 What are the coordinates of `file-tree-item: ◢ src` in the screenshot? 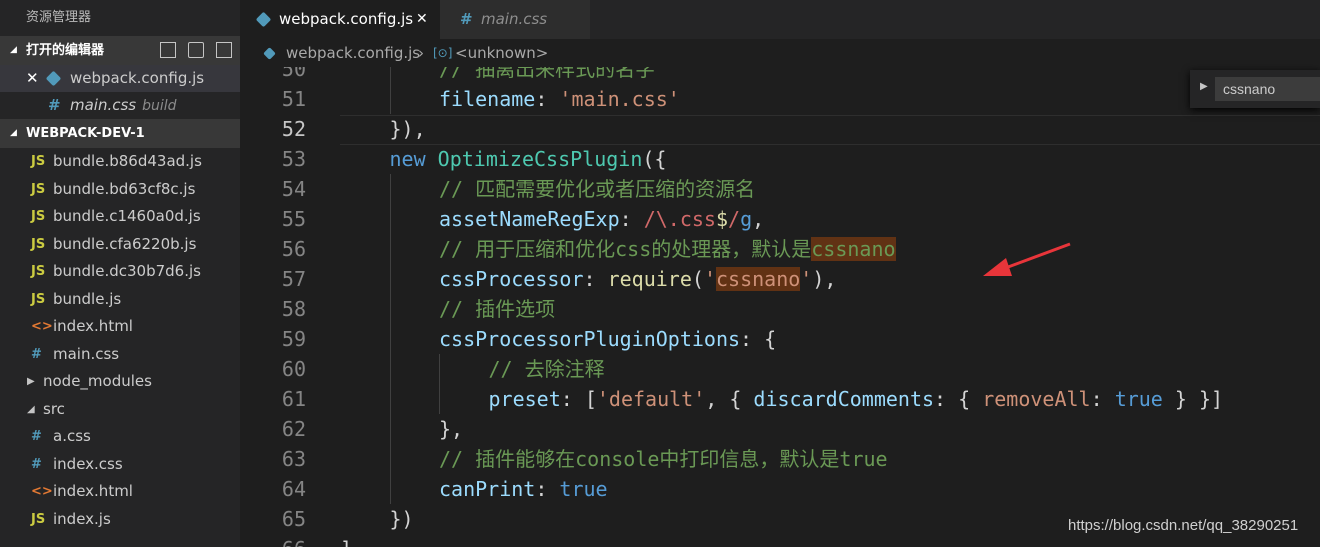 It's located at (120, 410).